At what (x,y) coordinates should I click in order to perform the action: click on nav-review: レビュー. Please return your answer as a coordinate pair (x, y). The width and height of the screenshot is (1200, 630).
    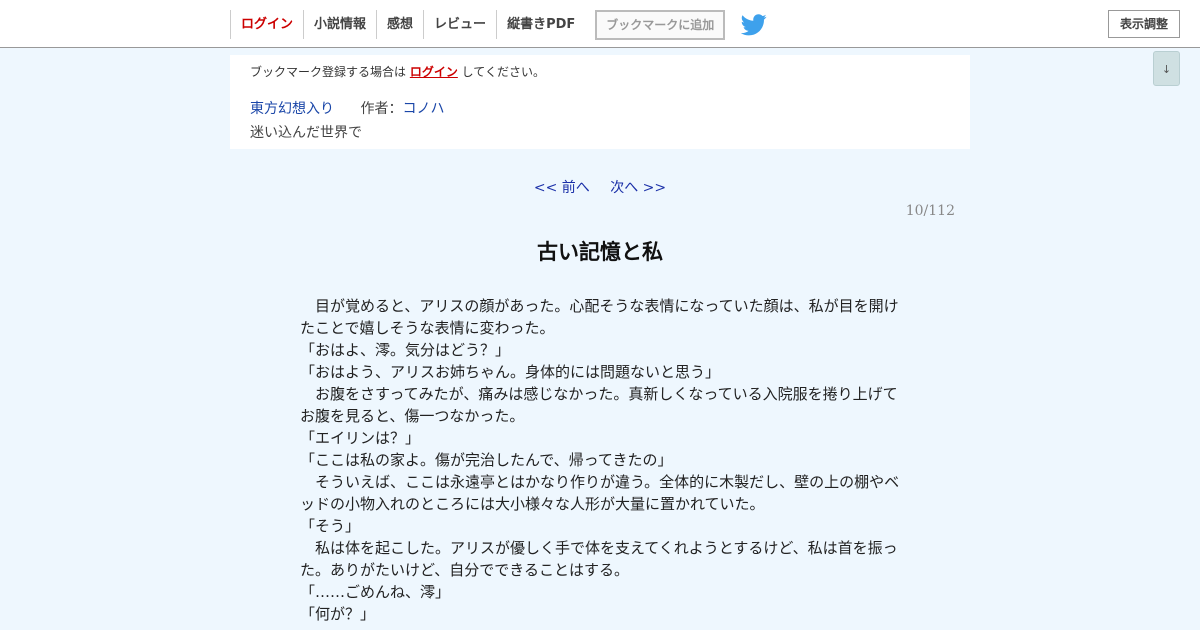
    Looking at the image, I should click on (459, 24).